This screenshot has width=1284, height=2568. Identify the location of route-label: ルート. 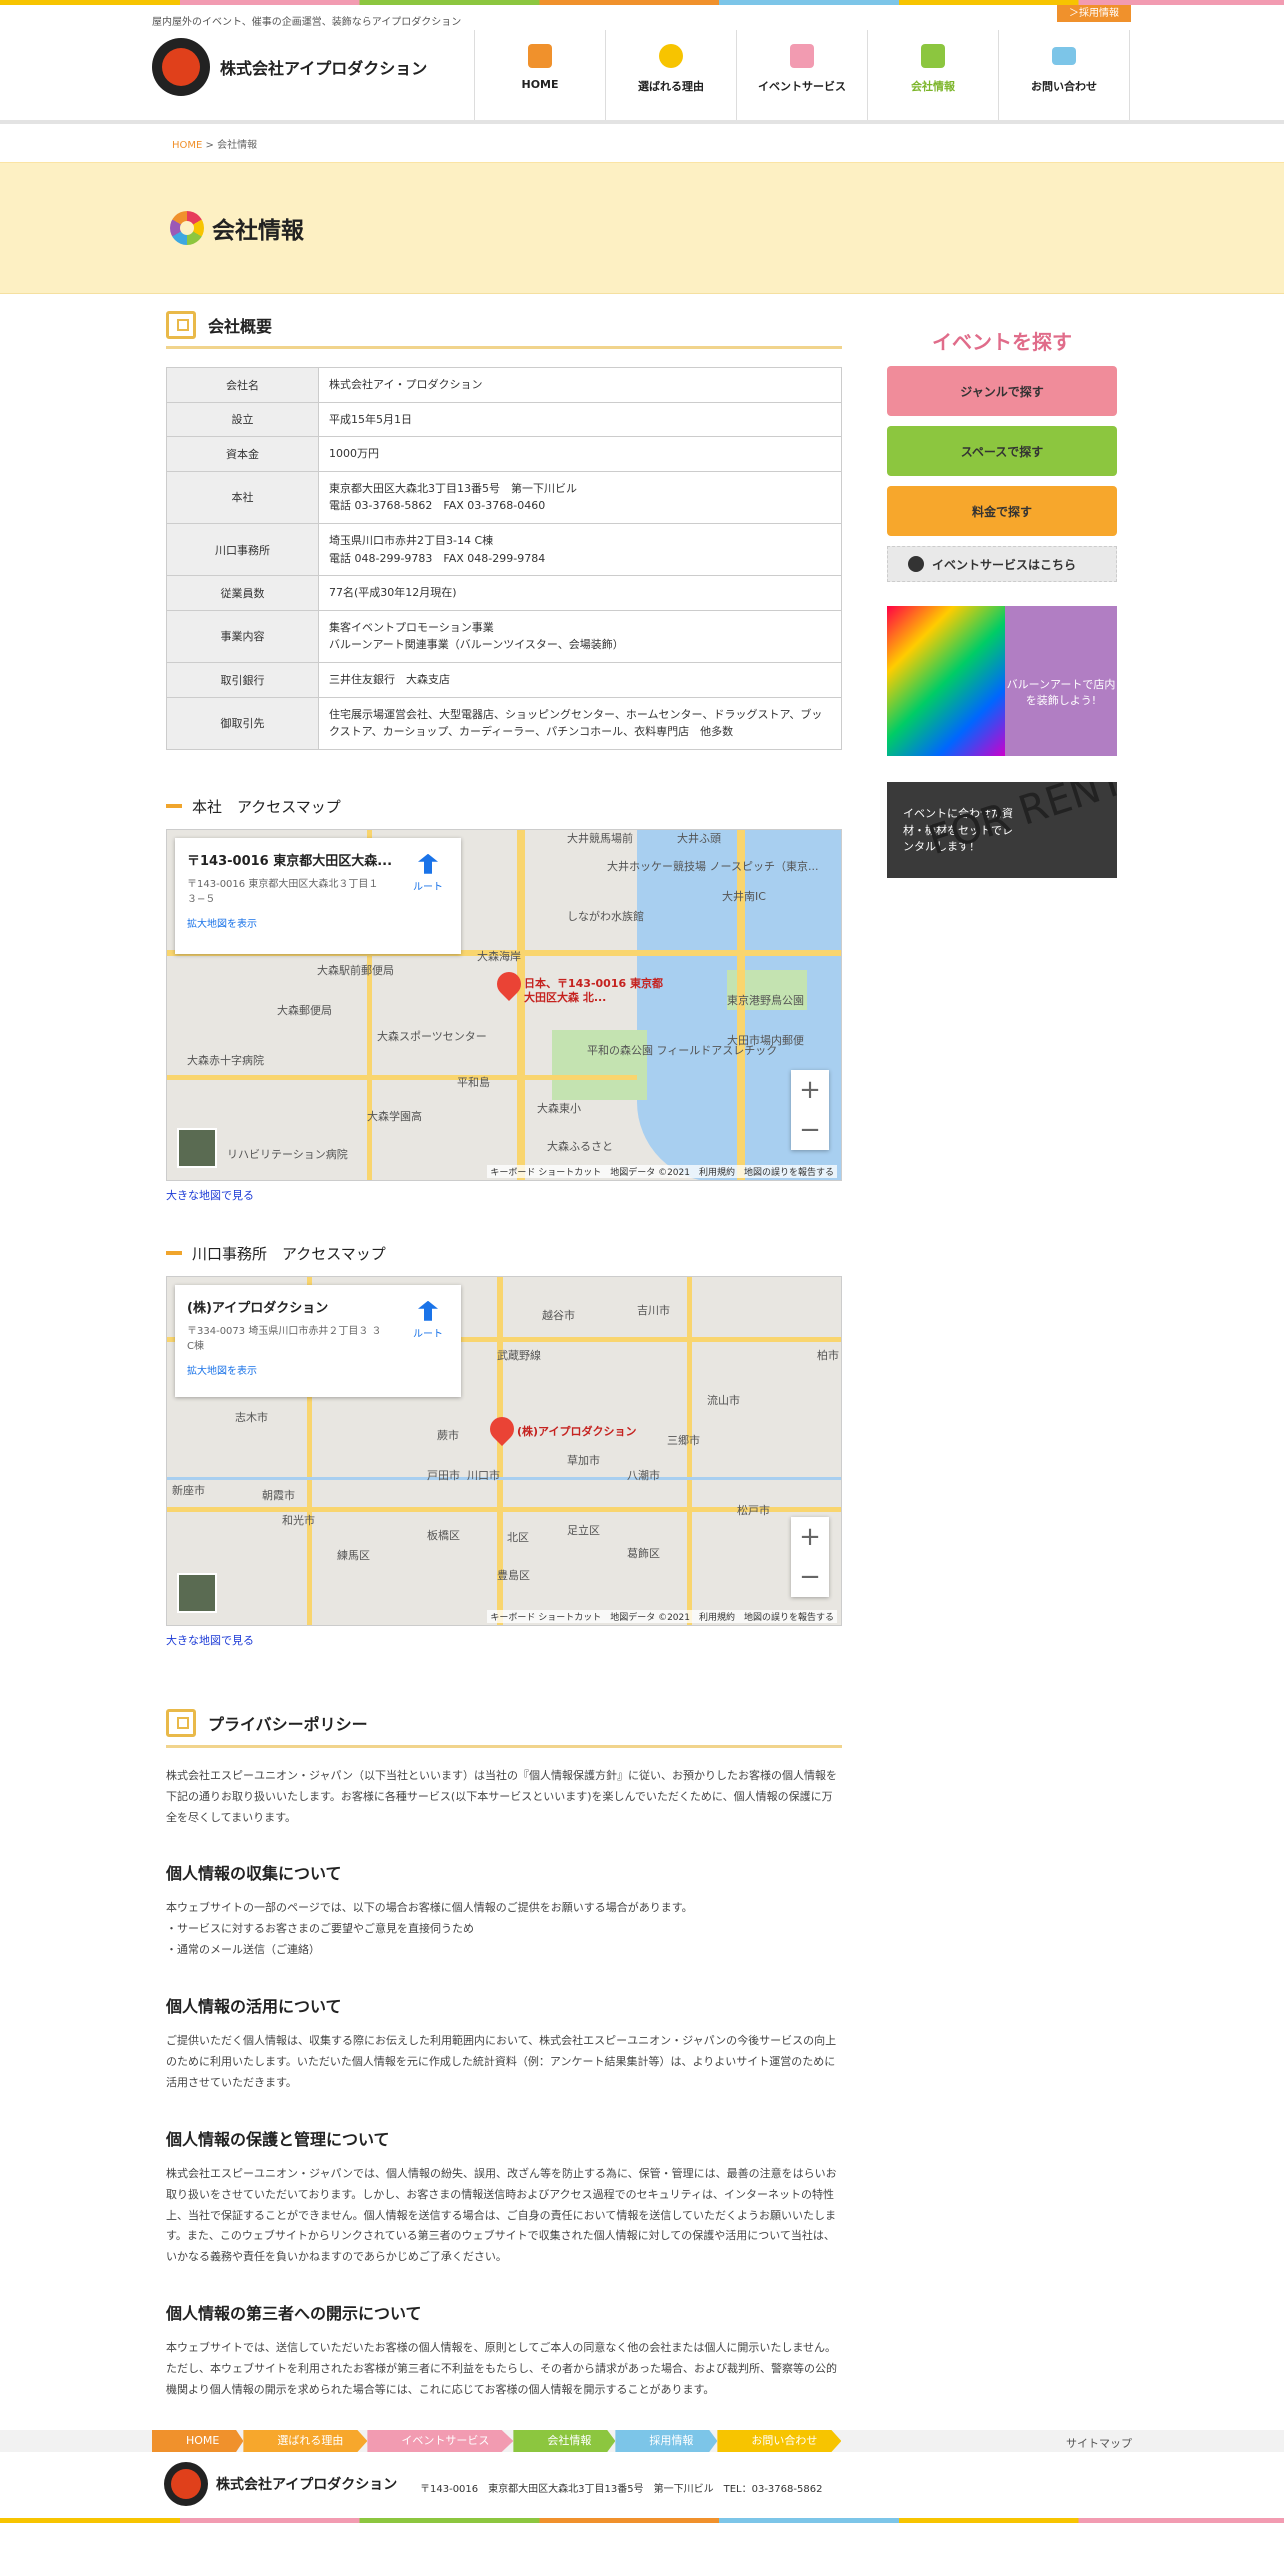
(428, 887).